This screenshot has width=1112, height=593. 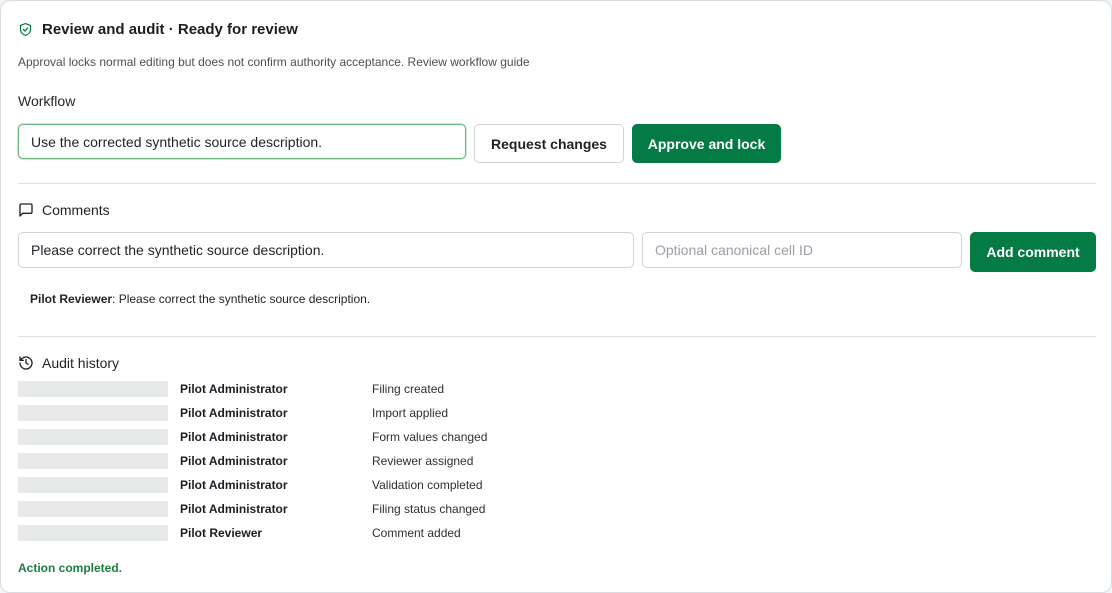 I want to click on comments-header: Comments, so click(x=64, y=210).